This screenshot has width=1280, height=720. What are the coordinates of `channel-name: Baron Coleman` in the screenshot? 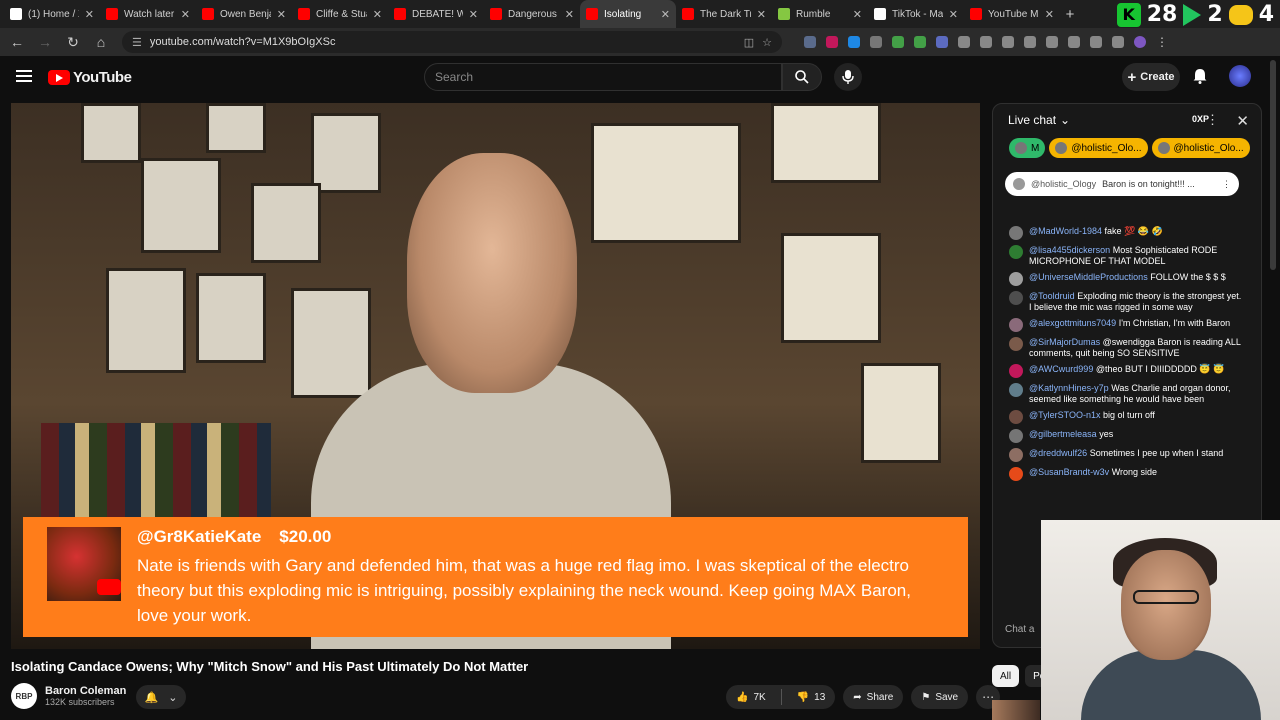 It's located at (85, 691).